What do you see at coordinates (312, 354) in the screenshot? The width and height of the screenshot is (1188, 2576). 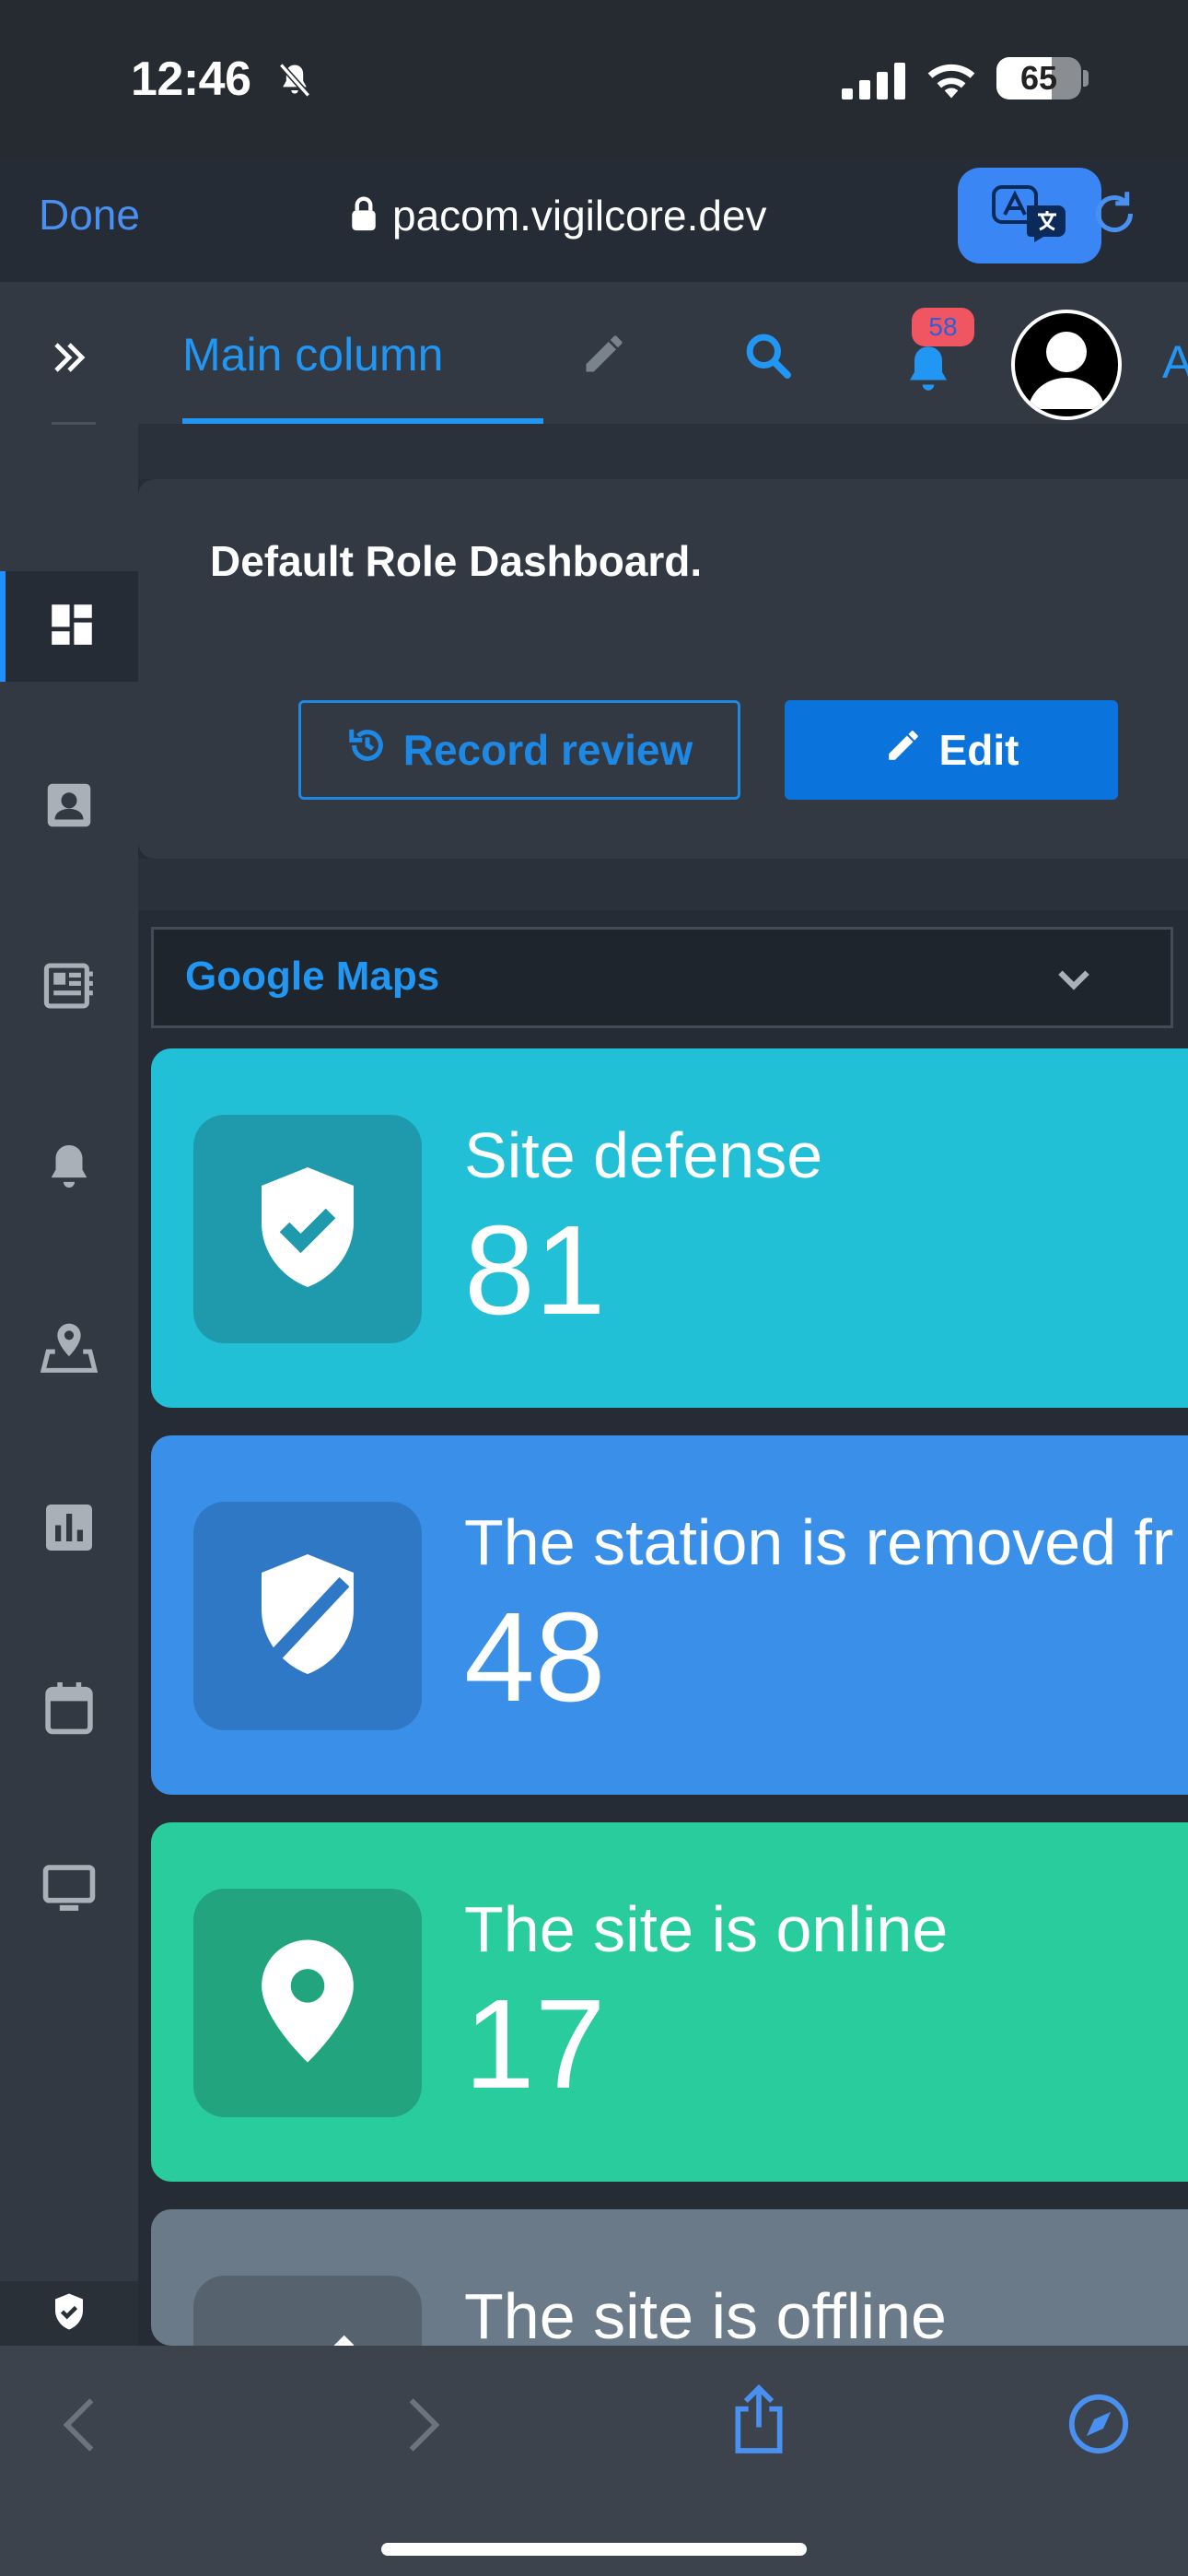 I see `tab-main-column: Main column` at bounding box center [312, 354].